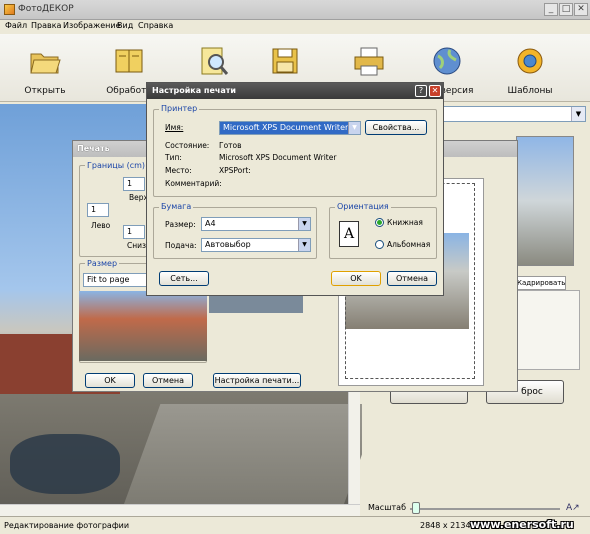 The image size is (590, 534). Describe the element at coordinates (505, 114) in the screenshot. I see `effect-select: е ▼` at that location.